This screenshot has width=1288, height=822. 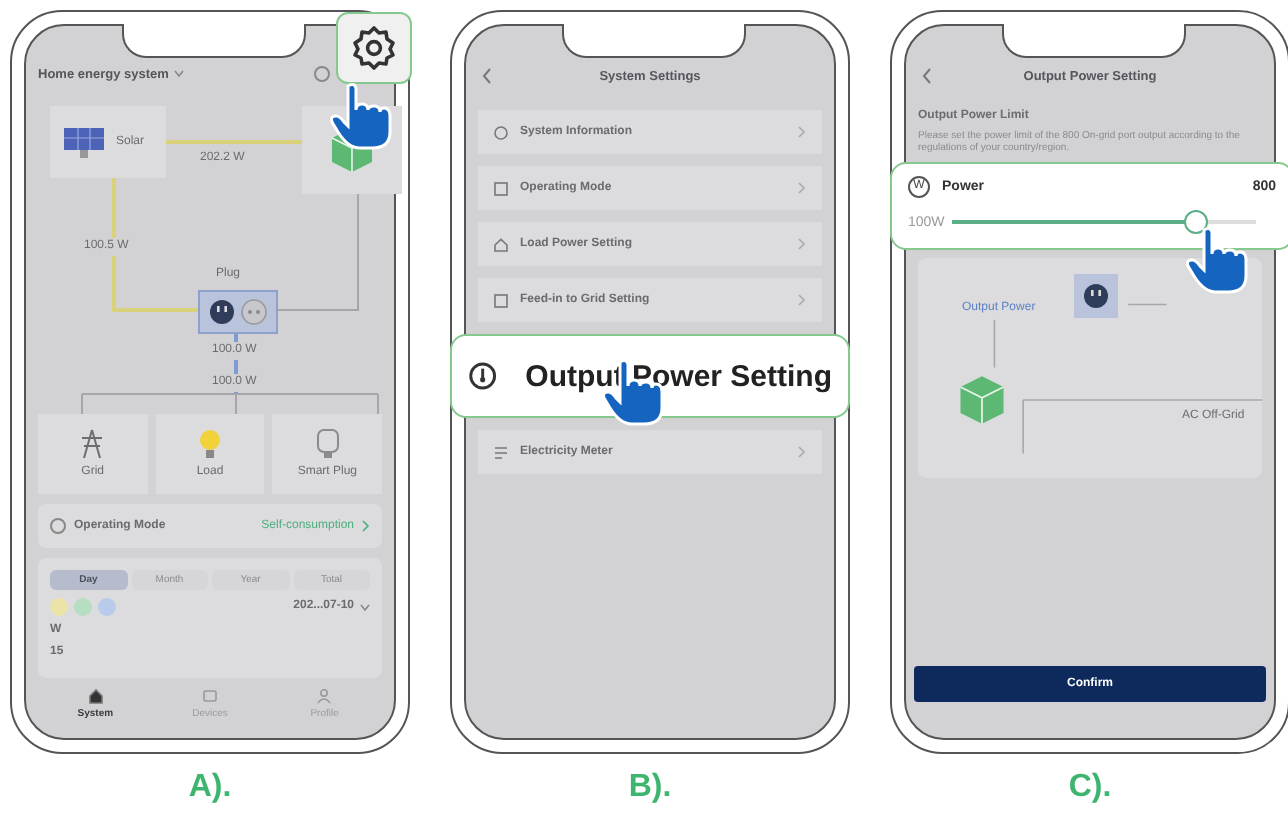 I want to click on list-icon, so click(x=501, y=452).